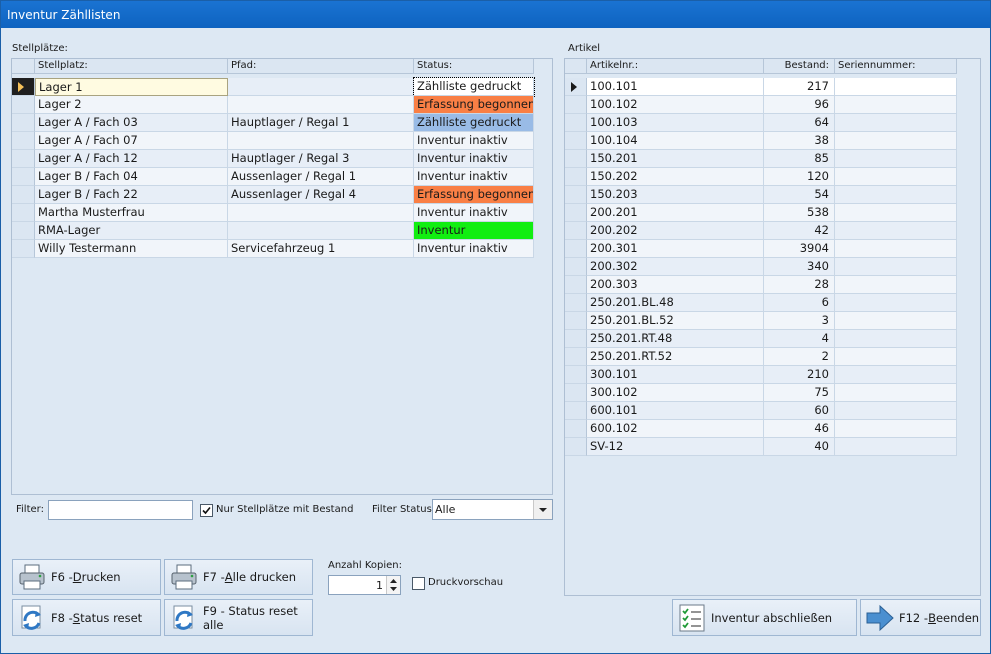 Image resolution: width=991 pixels, height=654 pixels. What do you see at coordinates (675, 339) in the screenshot?
I see `cell-artikelnr: 250.201.RT.48` at bounding box center [675, 339].